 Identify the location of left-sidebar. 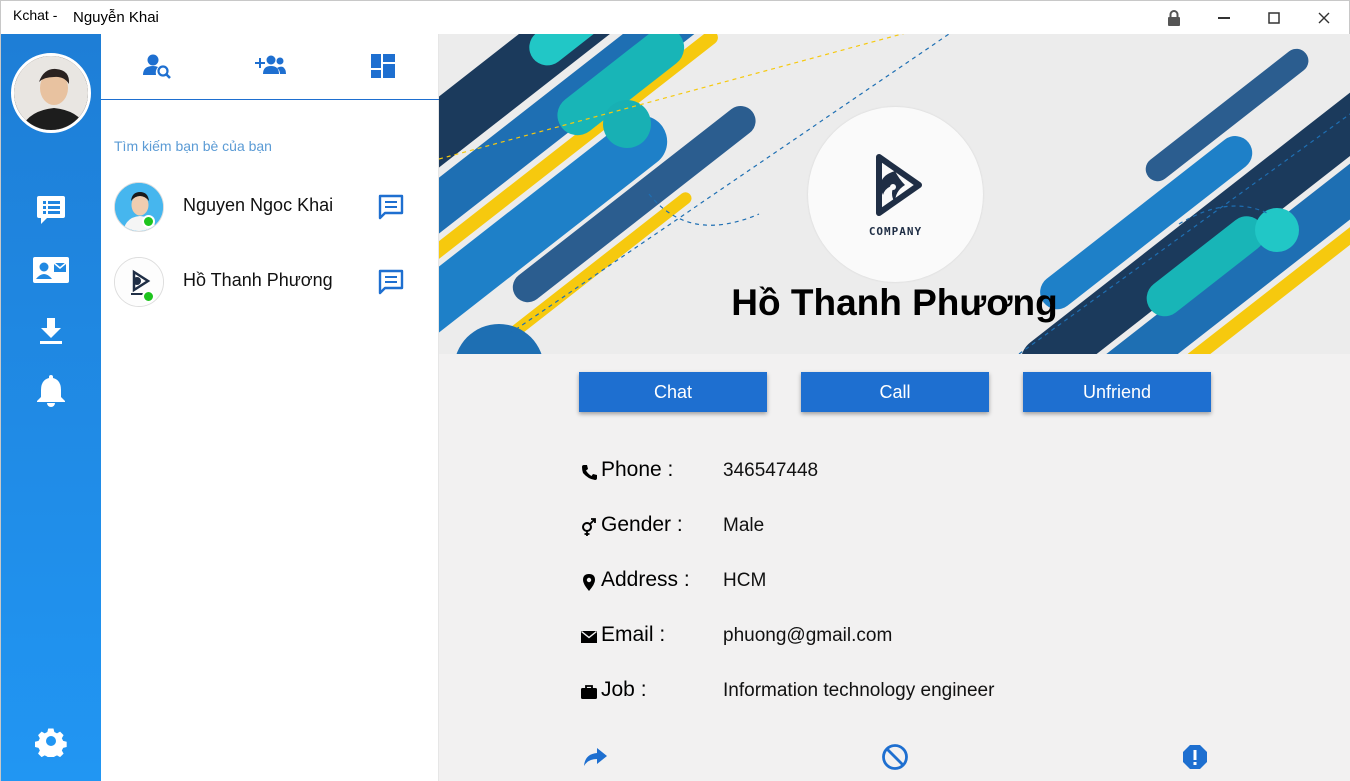
(51, 407).